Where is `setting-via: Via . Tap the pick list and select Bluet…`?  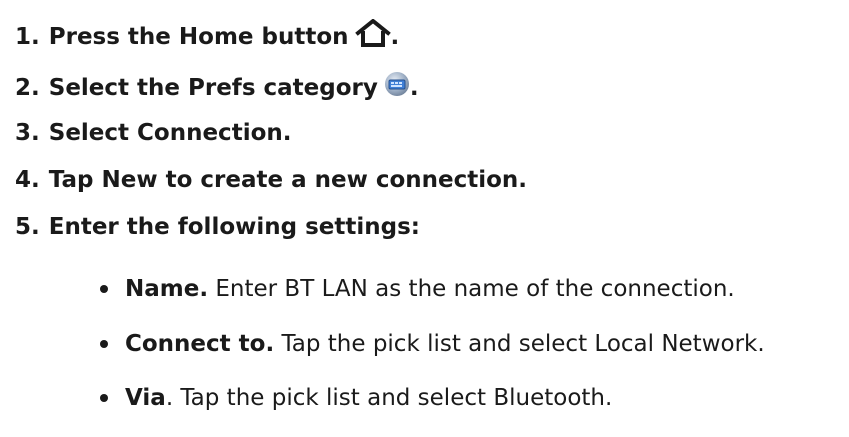
setting-via: Via . Tap the pick list and select Bluet… is located at coordinates (356, 398).